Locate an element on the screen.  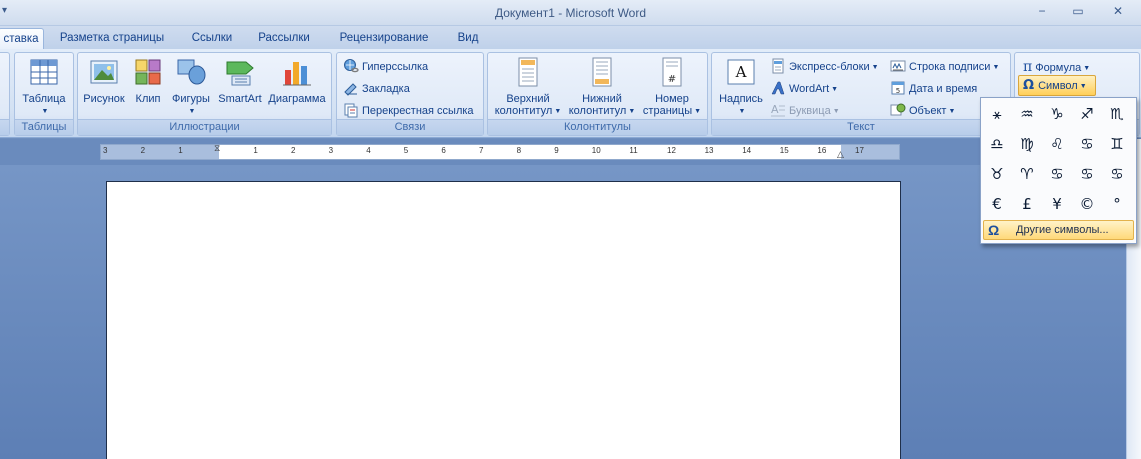
wordart-icon is located at coordinates (778, 88).